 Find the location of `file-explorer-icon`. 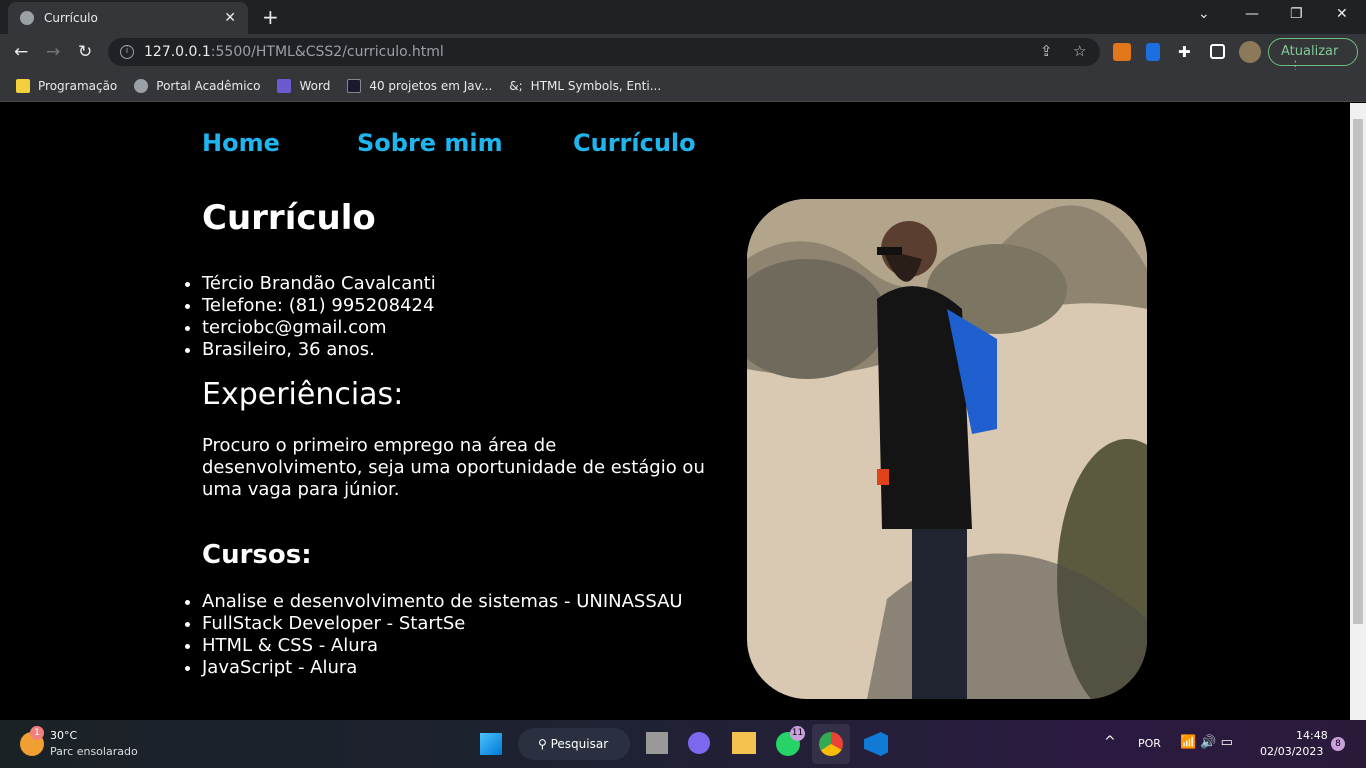

file-explorer-icon is located at coordinates (744, 743).